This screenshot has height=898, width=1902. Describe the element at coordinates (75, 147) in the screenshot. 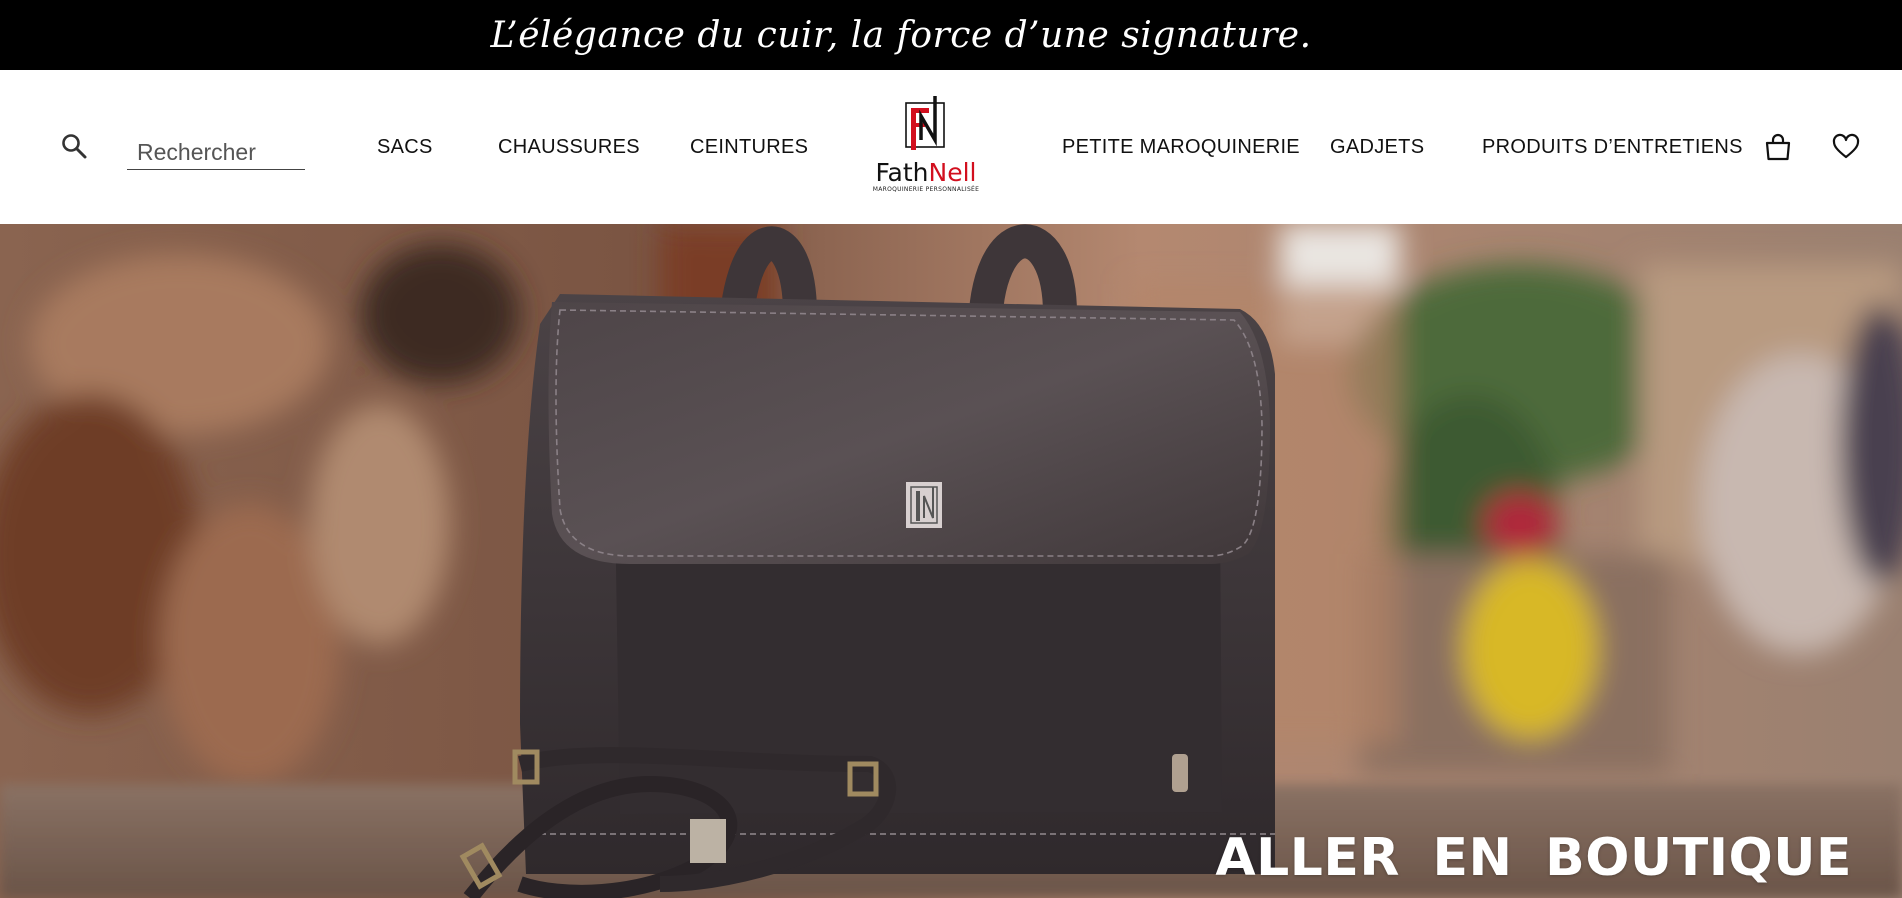

I see `search-icon` at that location.